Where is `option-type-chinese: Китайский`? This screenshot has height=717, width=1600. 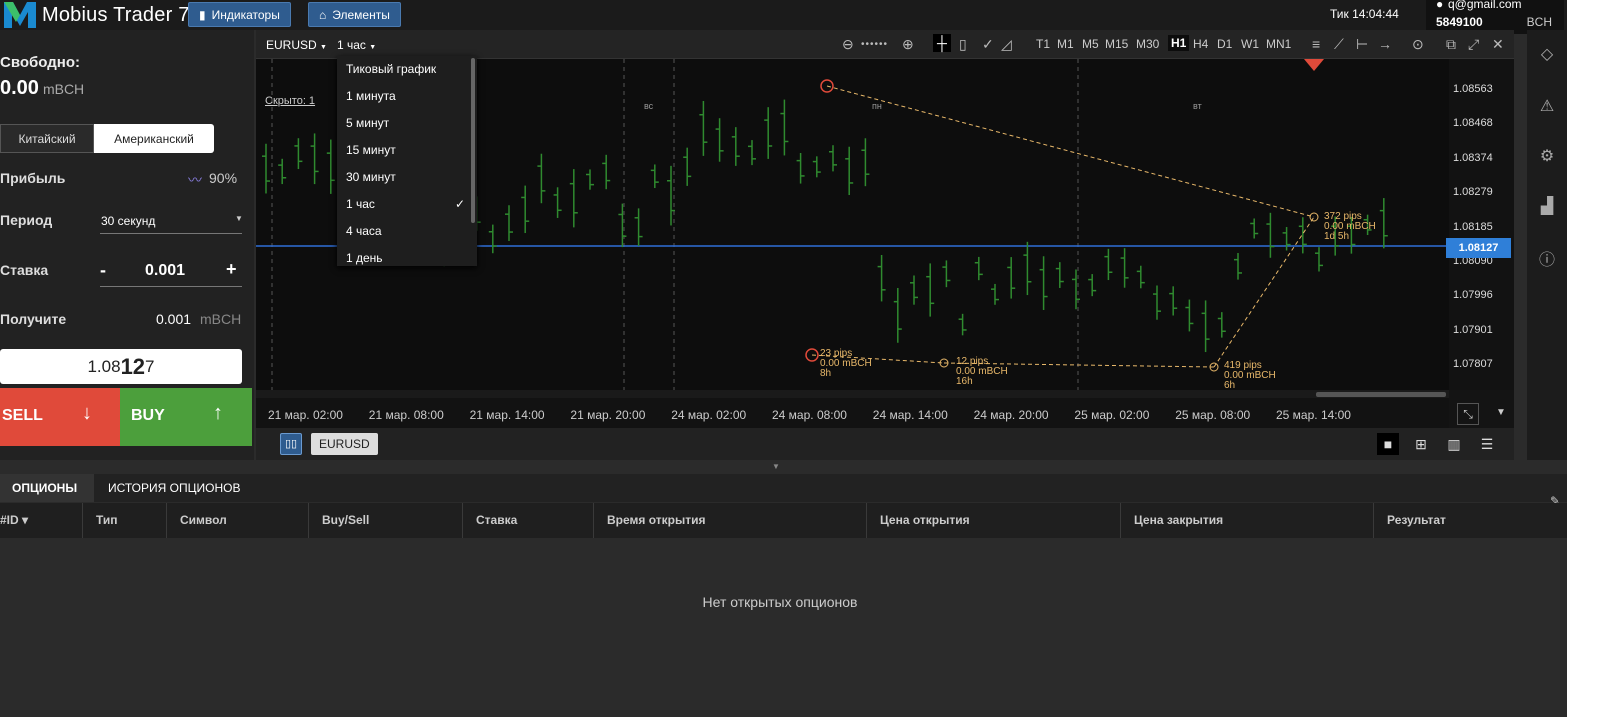 option-type-chinese: Китайский is located at coordinates (47, 138).